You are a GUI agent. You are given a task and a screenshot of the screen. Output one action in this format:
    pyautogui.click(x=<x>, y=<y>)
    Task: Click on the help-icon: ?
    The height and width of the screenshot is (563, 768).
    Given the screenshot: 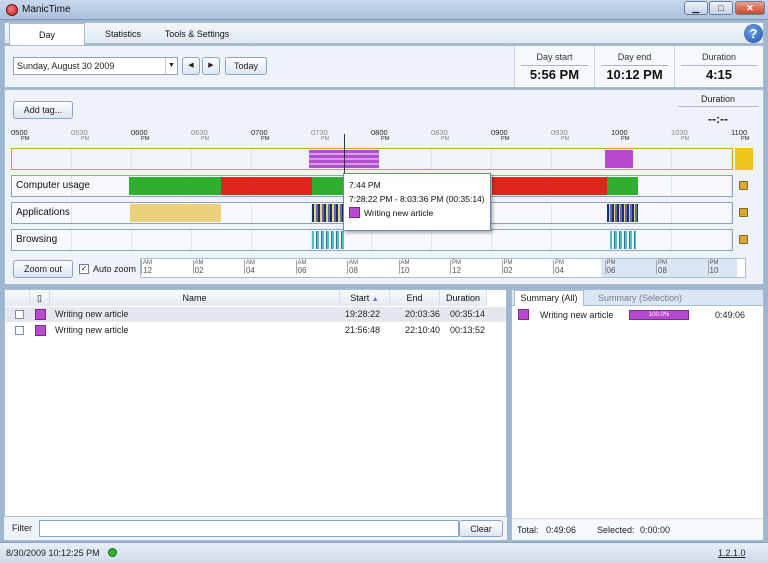 What is the action you would take?
    pyautogui.click(x=753, y=33)
    